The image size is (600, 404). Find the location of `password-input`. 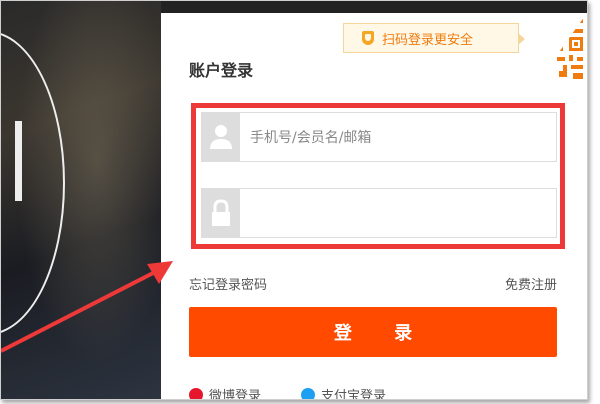

password-input is located at coordinates (400, 214).